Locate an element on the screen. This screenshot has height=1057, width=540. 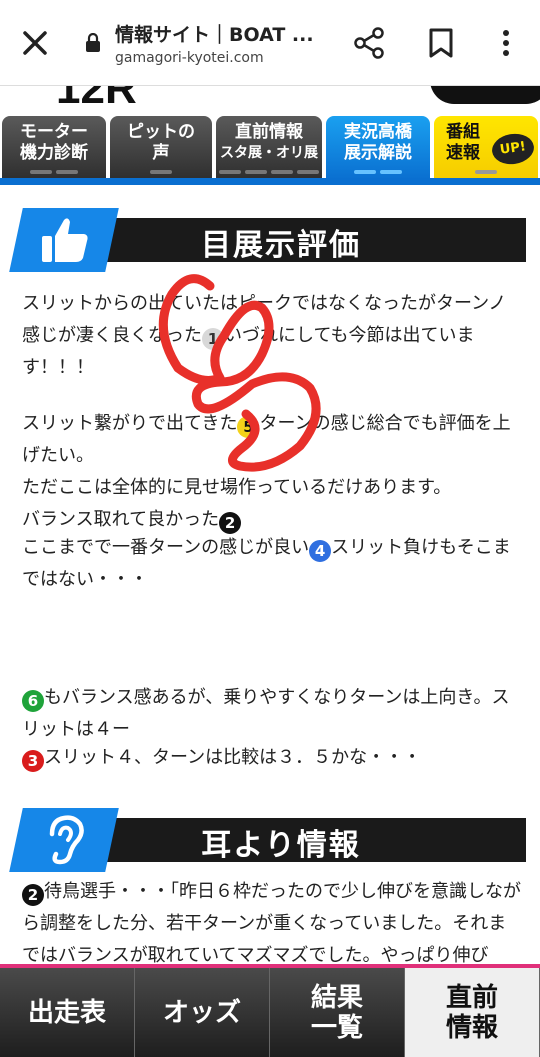
ear-icon is located at coordinates (66, 840).